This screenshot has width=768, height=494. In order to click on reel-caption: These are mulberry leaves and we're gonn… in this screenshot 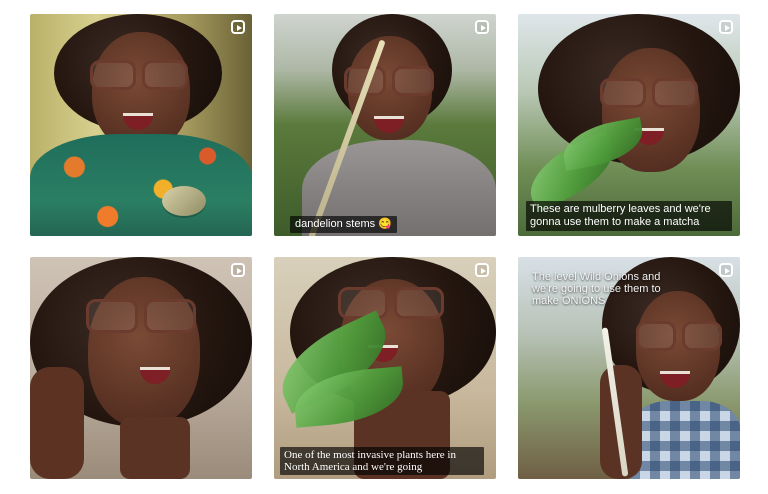, I will do `click(629, 216)`.